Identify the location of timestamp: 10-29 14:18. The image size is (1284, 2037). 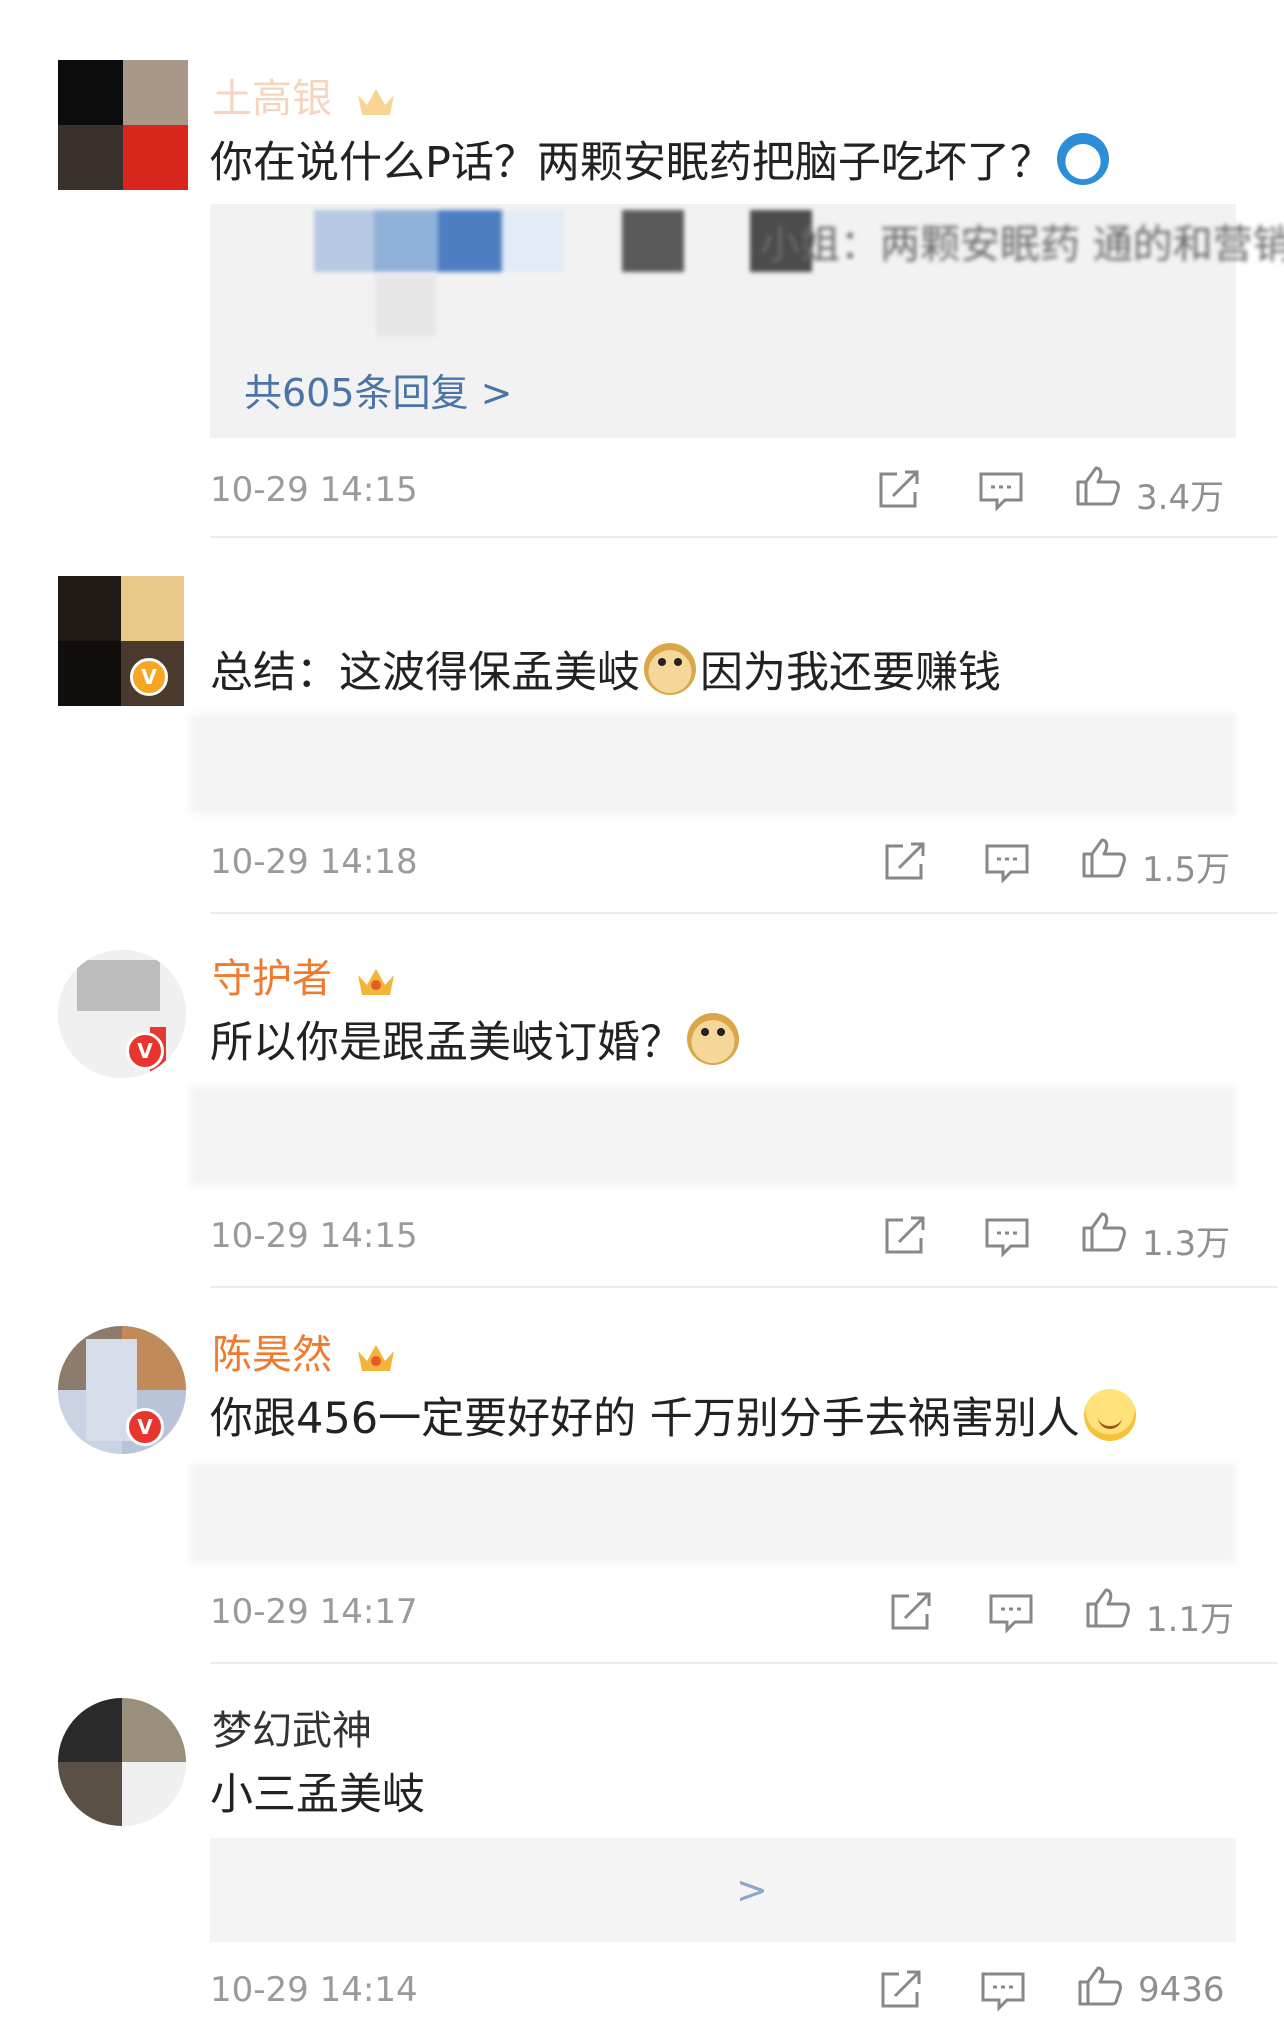
(314, 862).